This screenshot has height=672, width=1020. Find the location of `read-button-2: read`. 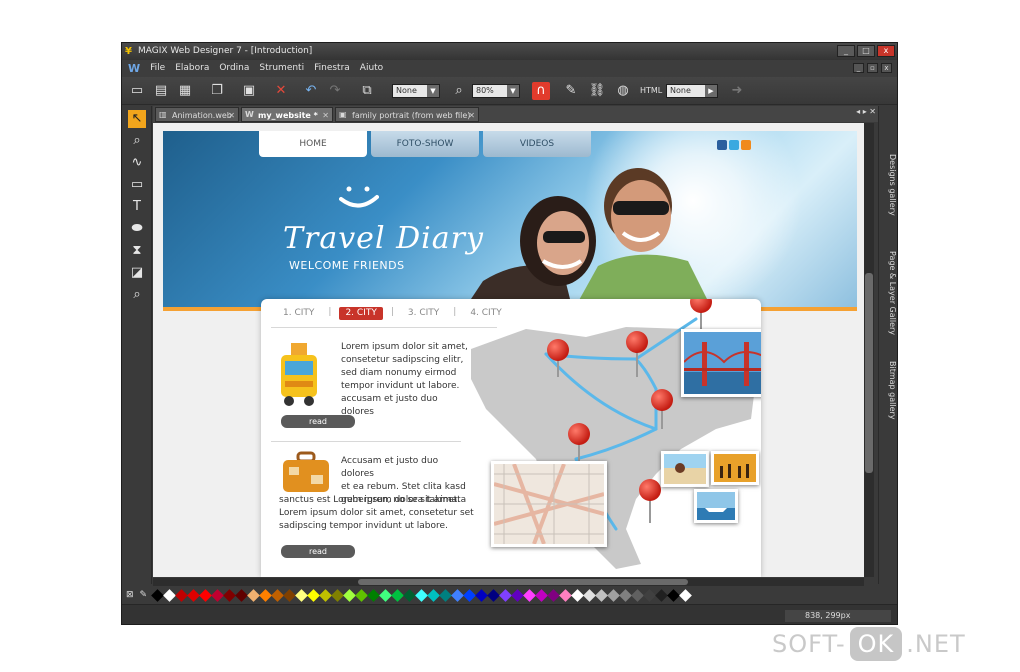

read-button-2: read is located at coordinates (318, 551).